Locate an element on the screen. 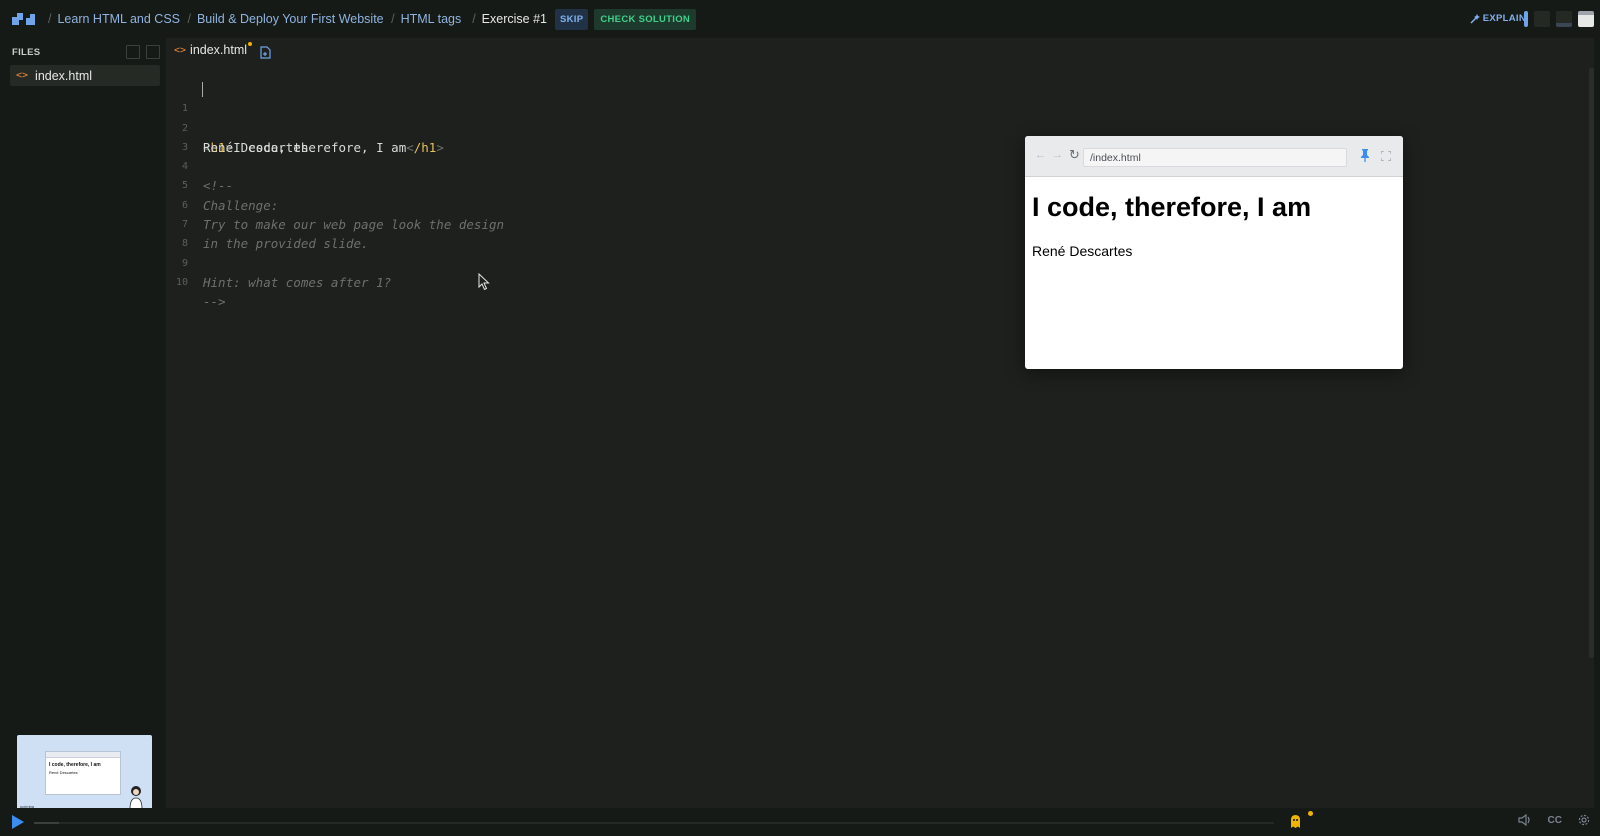 This screenshot has width=1600, height=836. reload-icon: ↻ is located at coordinates (1074, 155).